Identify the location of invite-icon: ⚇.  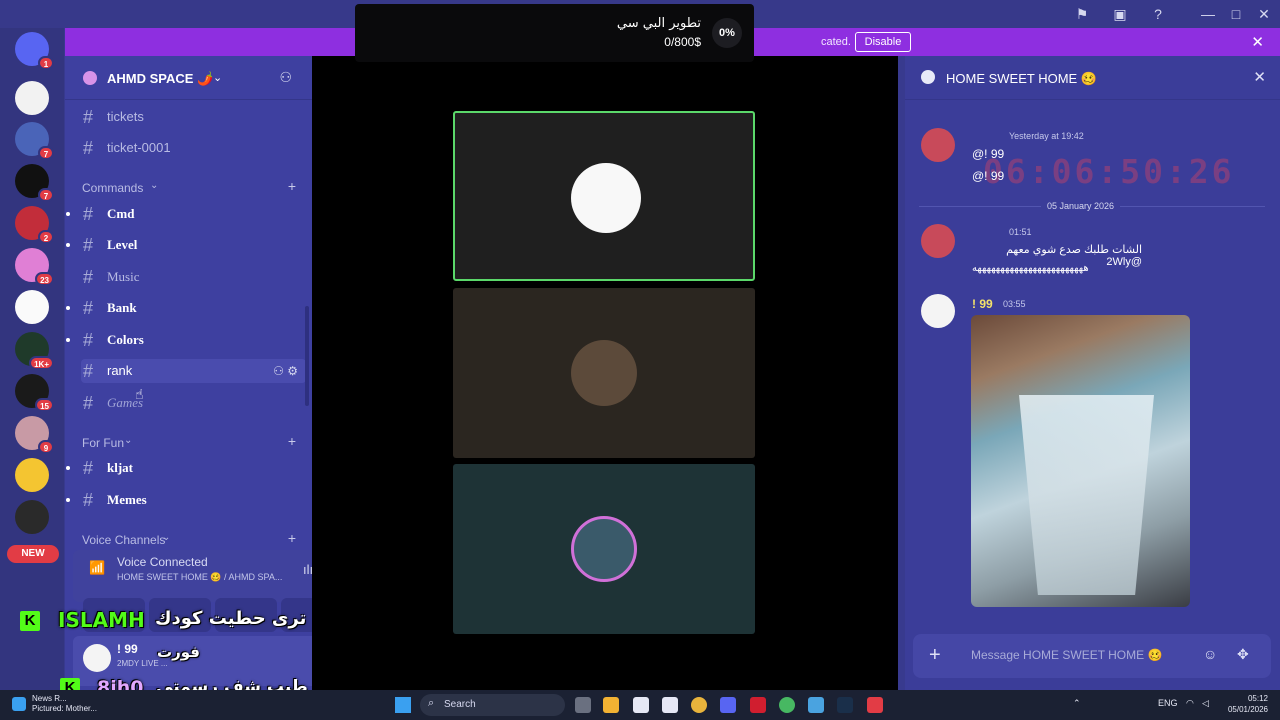
(285, 77).